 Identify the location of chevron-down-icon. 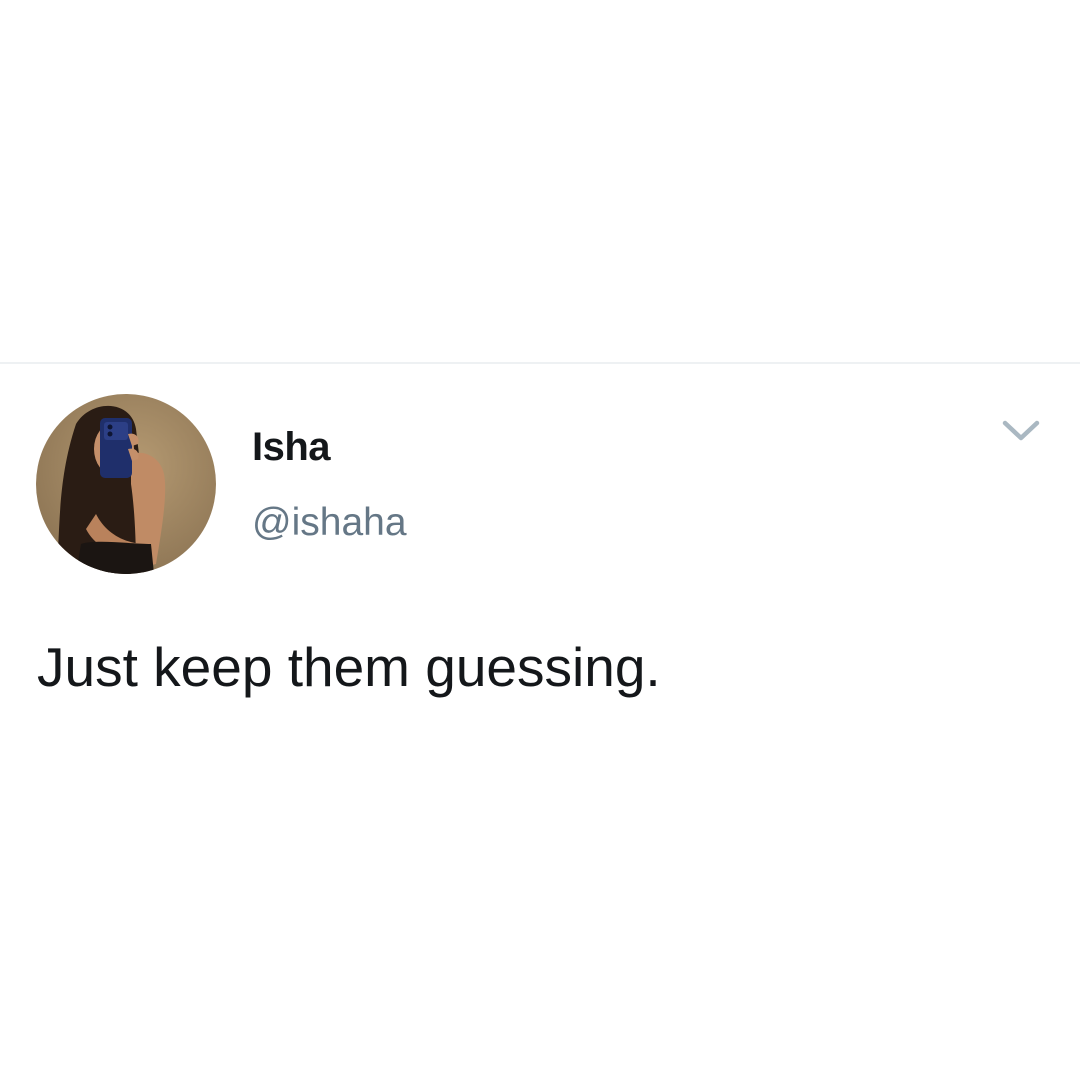
(1021, 430).